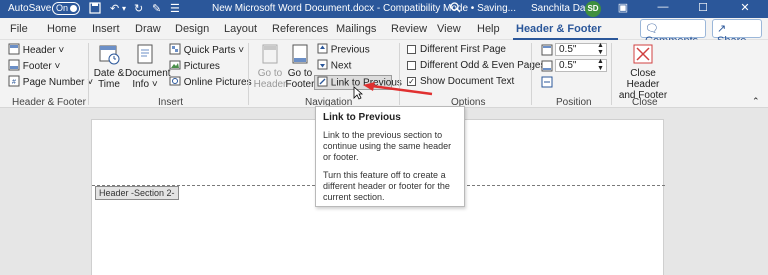  What do you see at coordinates (201, 67) in the screenshot?
I see `pictures-label: Pictures` at bounding box center [201, 67].